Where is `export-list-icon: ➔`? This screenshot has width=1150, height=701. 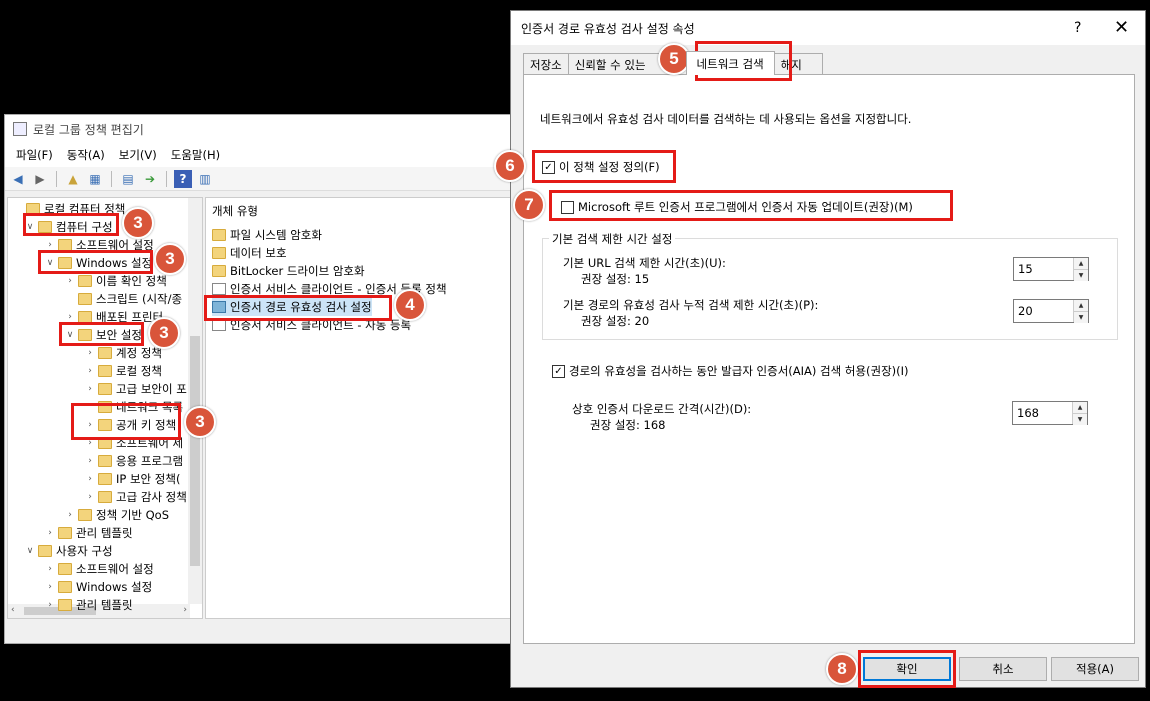
export-list-icon: ➔ is located at coordinates (150, 179).